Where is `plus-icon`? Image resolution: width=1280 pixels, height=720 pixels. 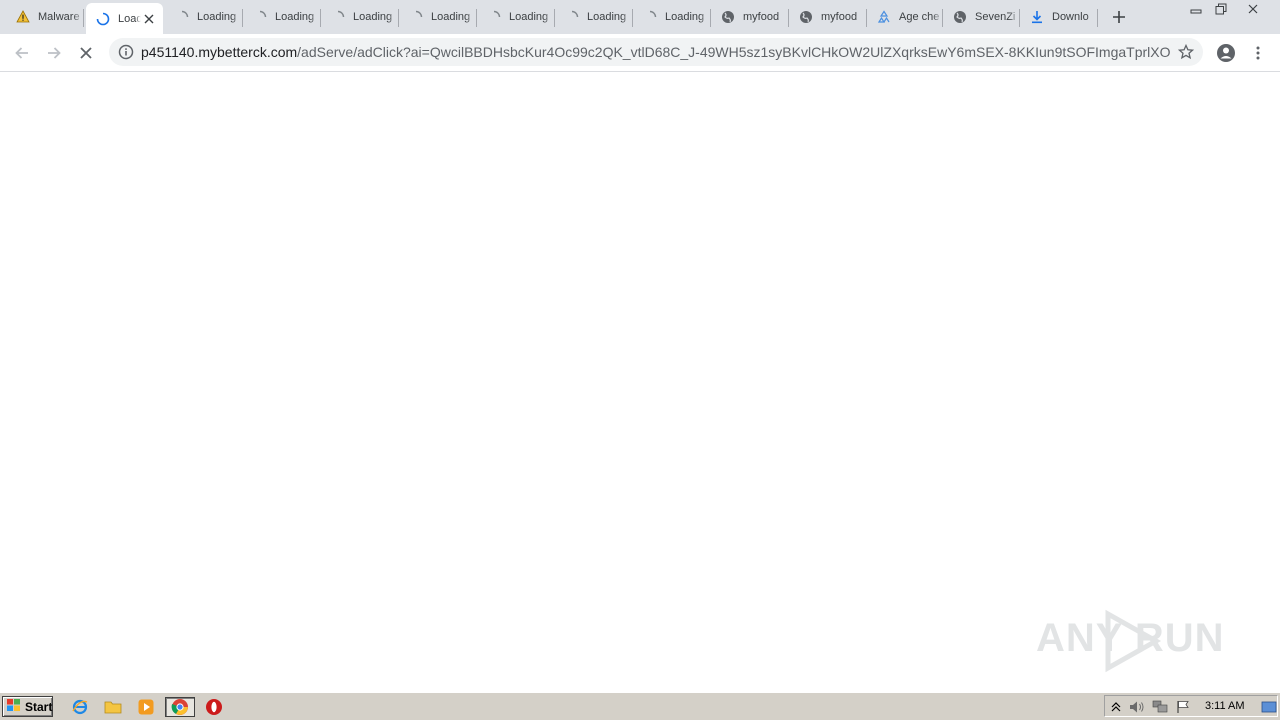 plus-icon is located at coordinates (1119, 17).